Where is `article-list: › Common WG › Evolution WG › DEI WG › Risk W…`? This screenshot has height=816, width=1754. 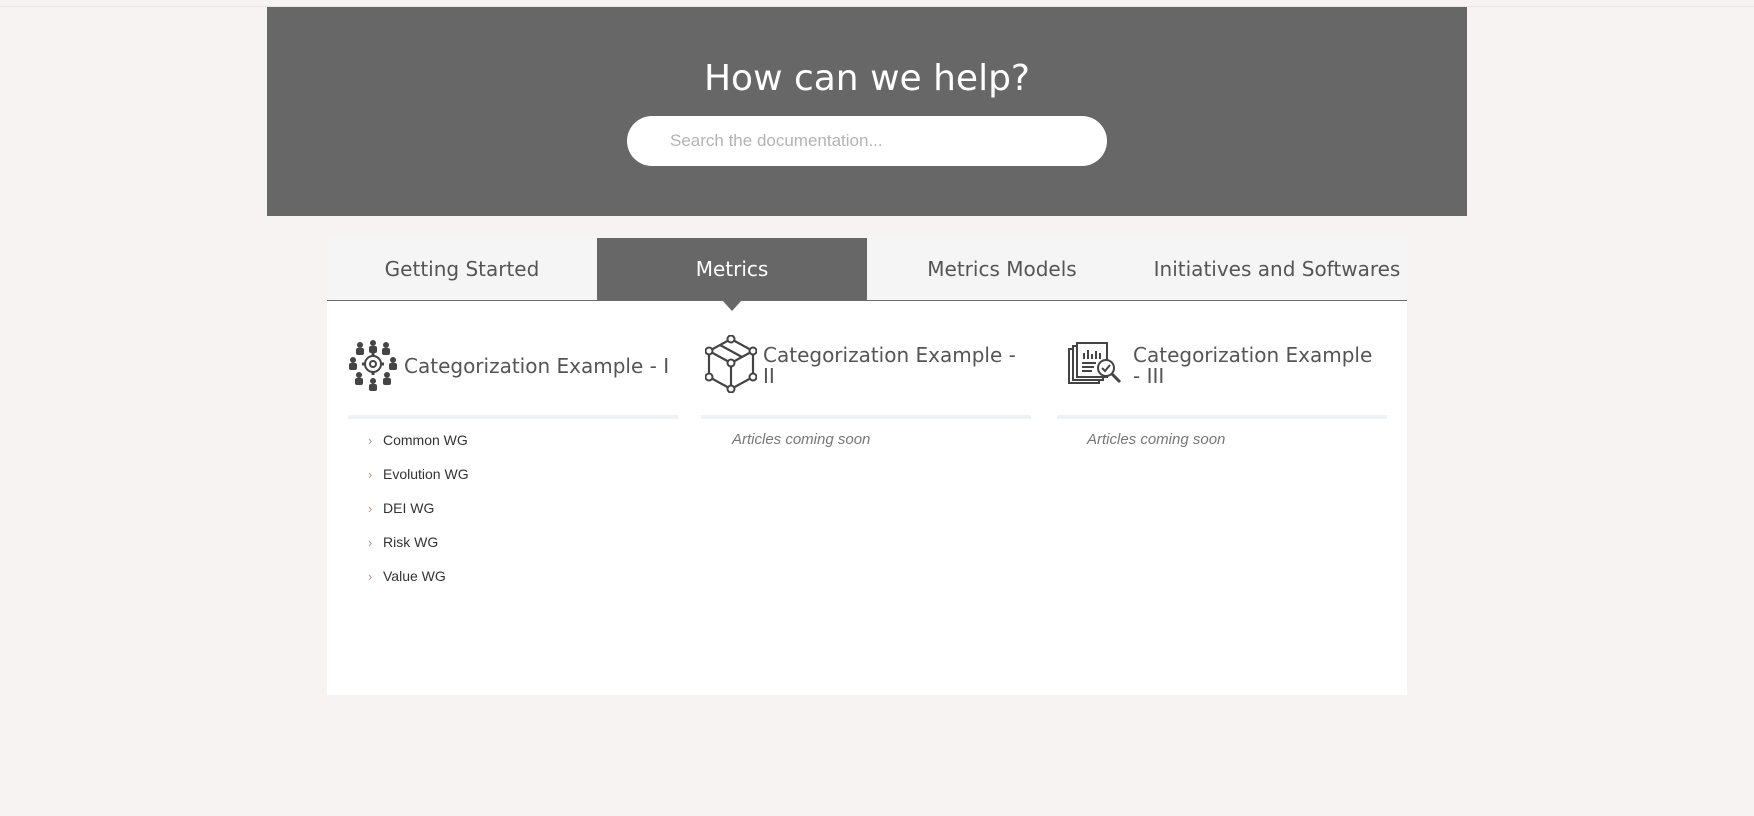
article-list: › Common WG › Evolution WG › DEI WG › Risk W… is located at coordinates (513, 508).